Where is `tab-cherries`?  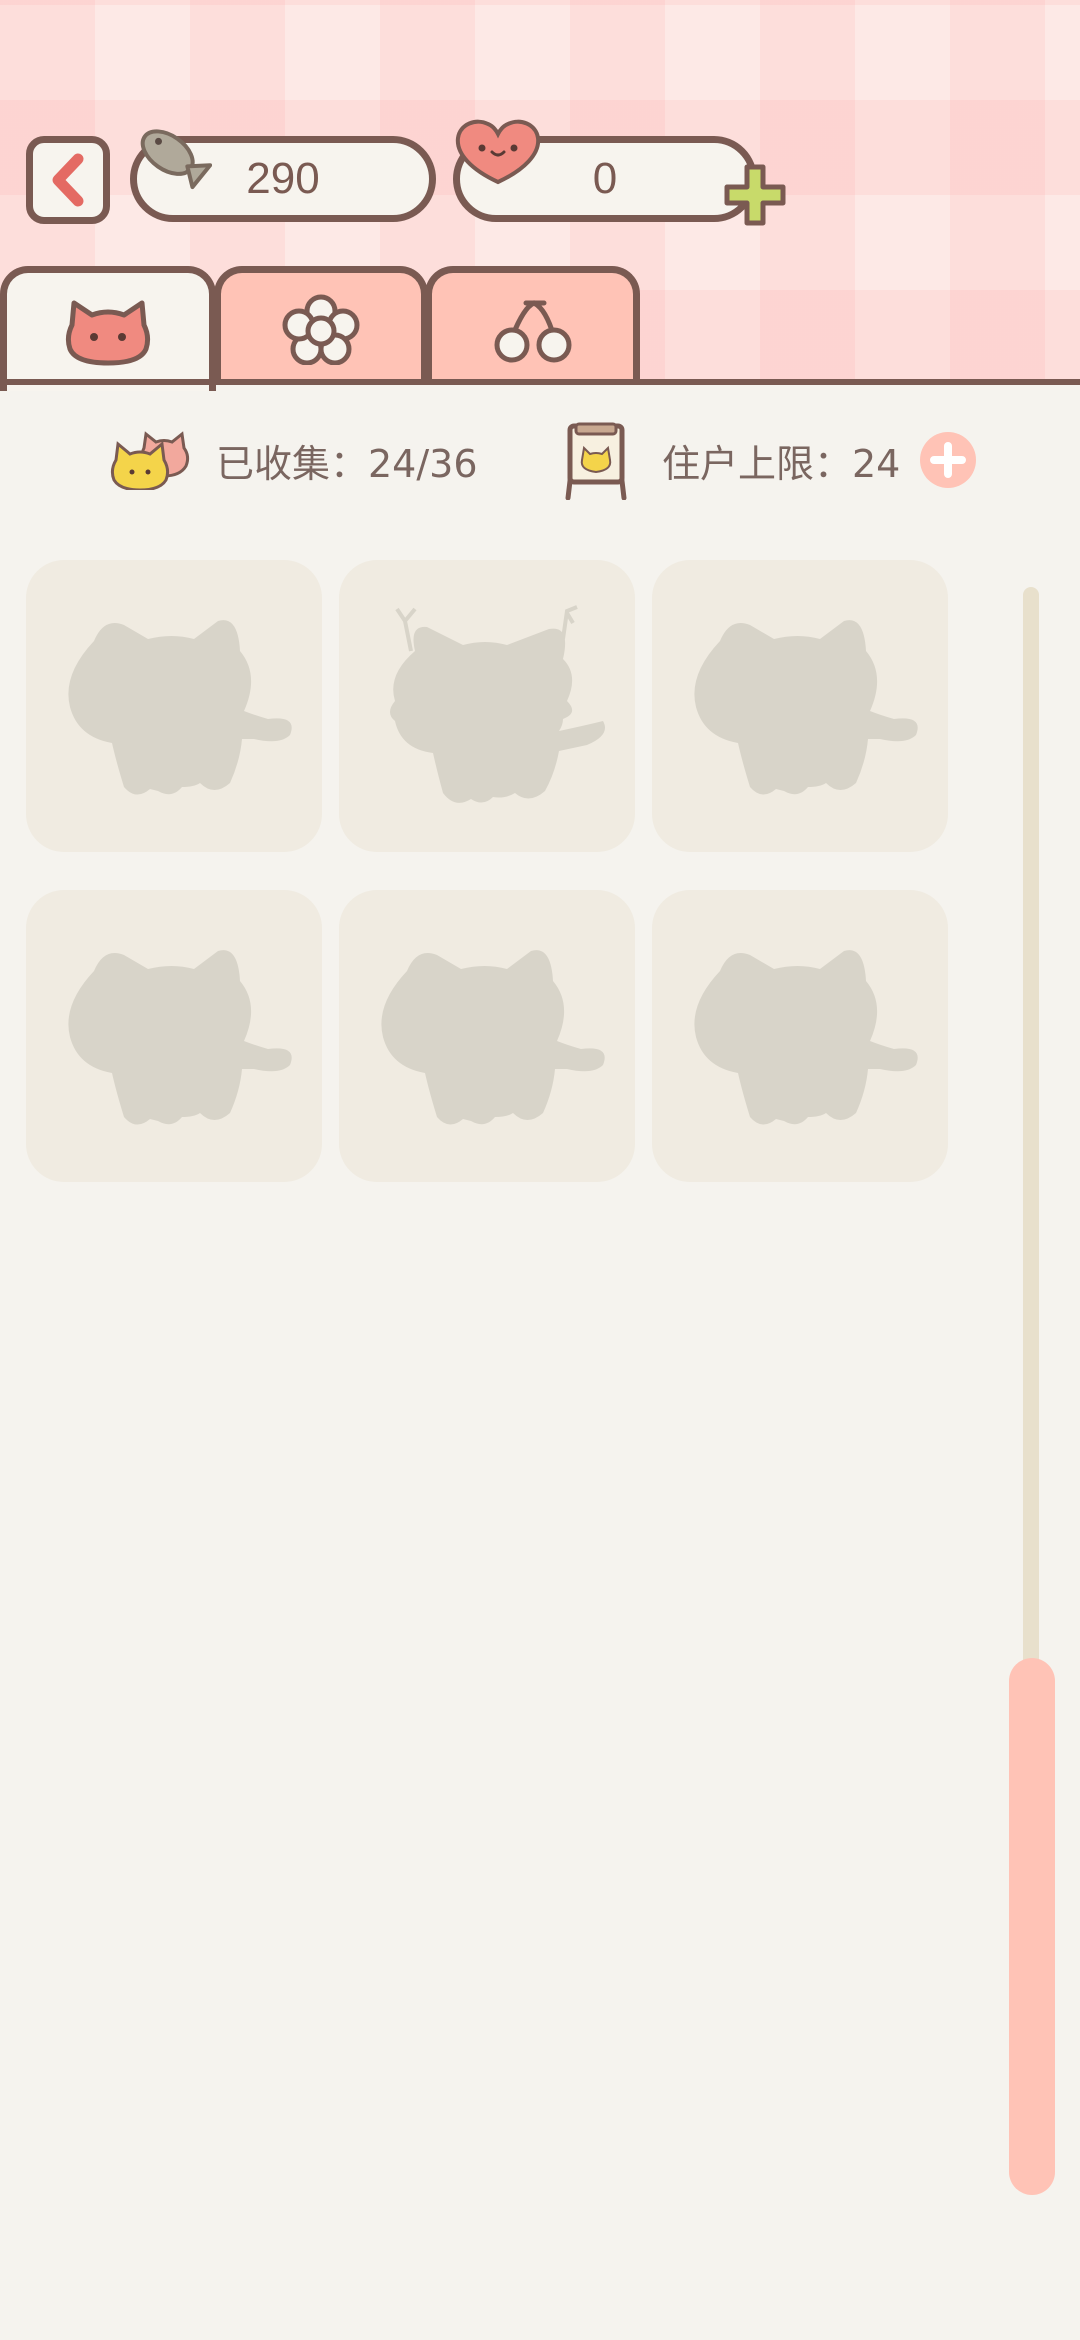 tab-cherries is located at coordinates (532, 325).